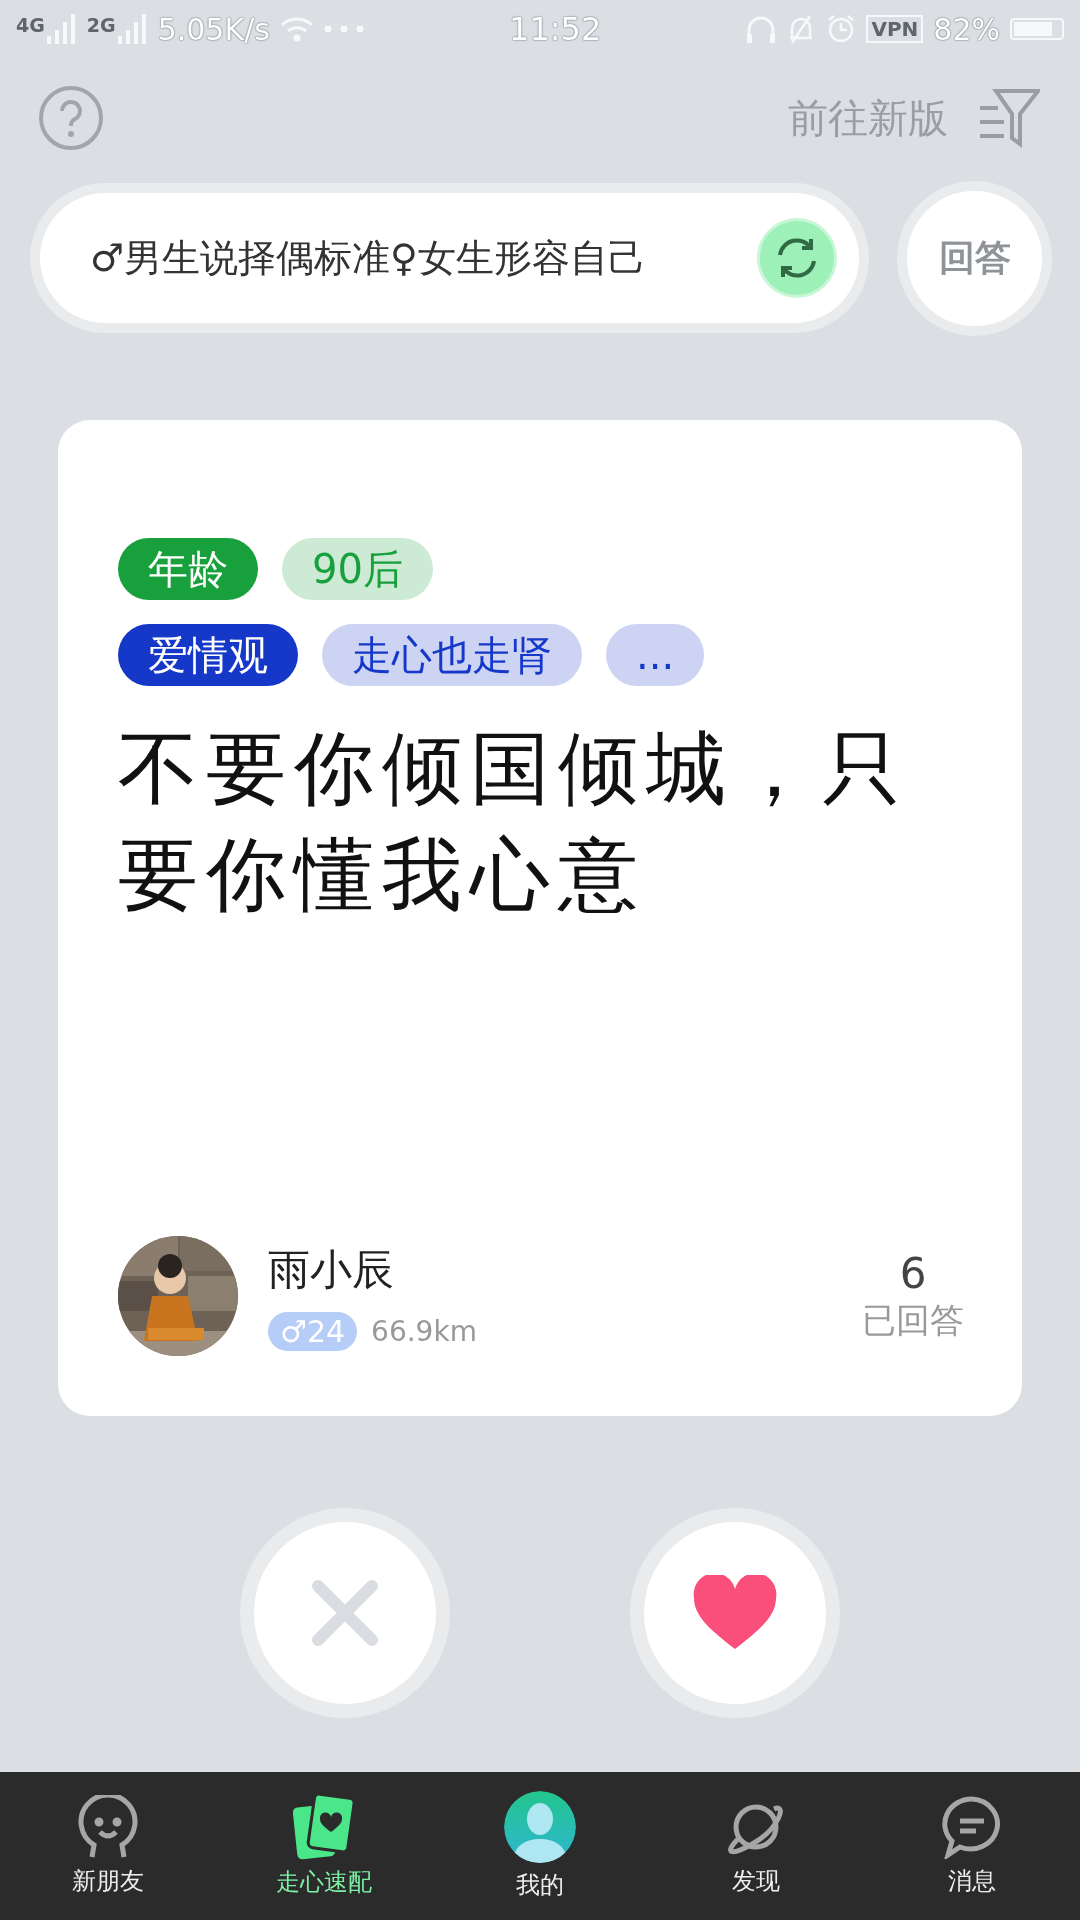  What do you see at coordinates (213, 29) in the screenshot?
I see `network-speed: 5.05K/s` at bounding box center [213, 29].